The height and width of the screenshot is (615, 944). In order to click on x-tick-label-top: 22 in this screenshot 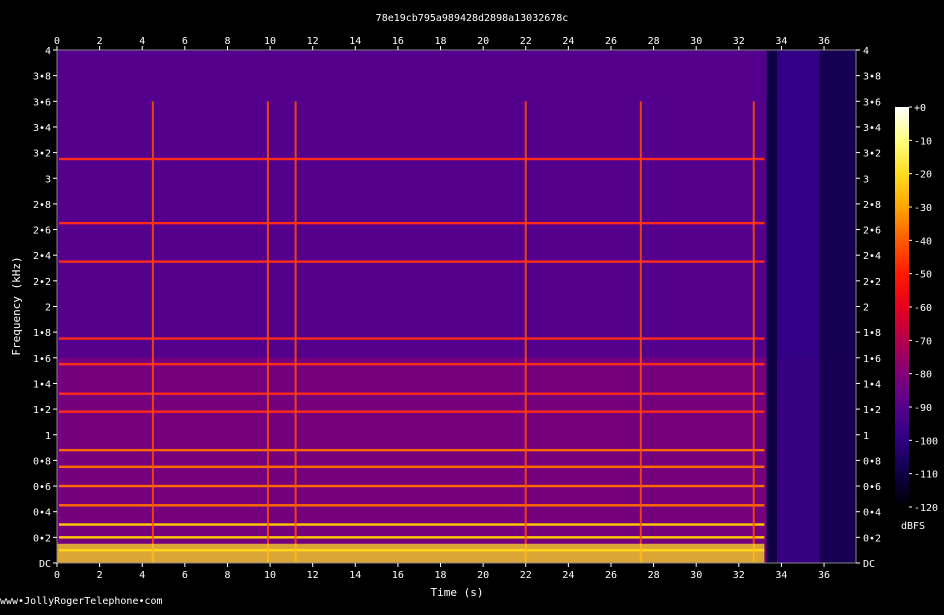, I will do `click(526, 41)`.